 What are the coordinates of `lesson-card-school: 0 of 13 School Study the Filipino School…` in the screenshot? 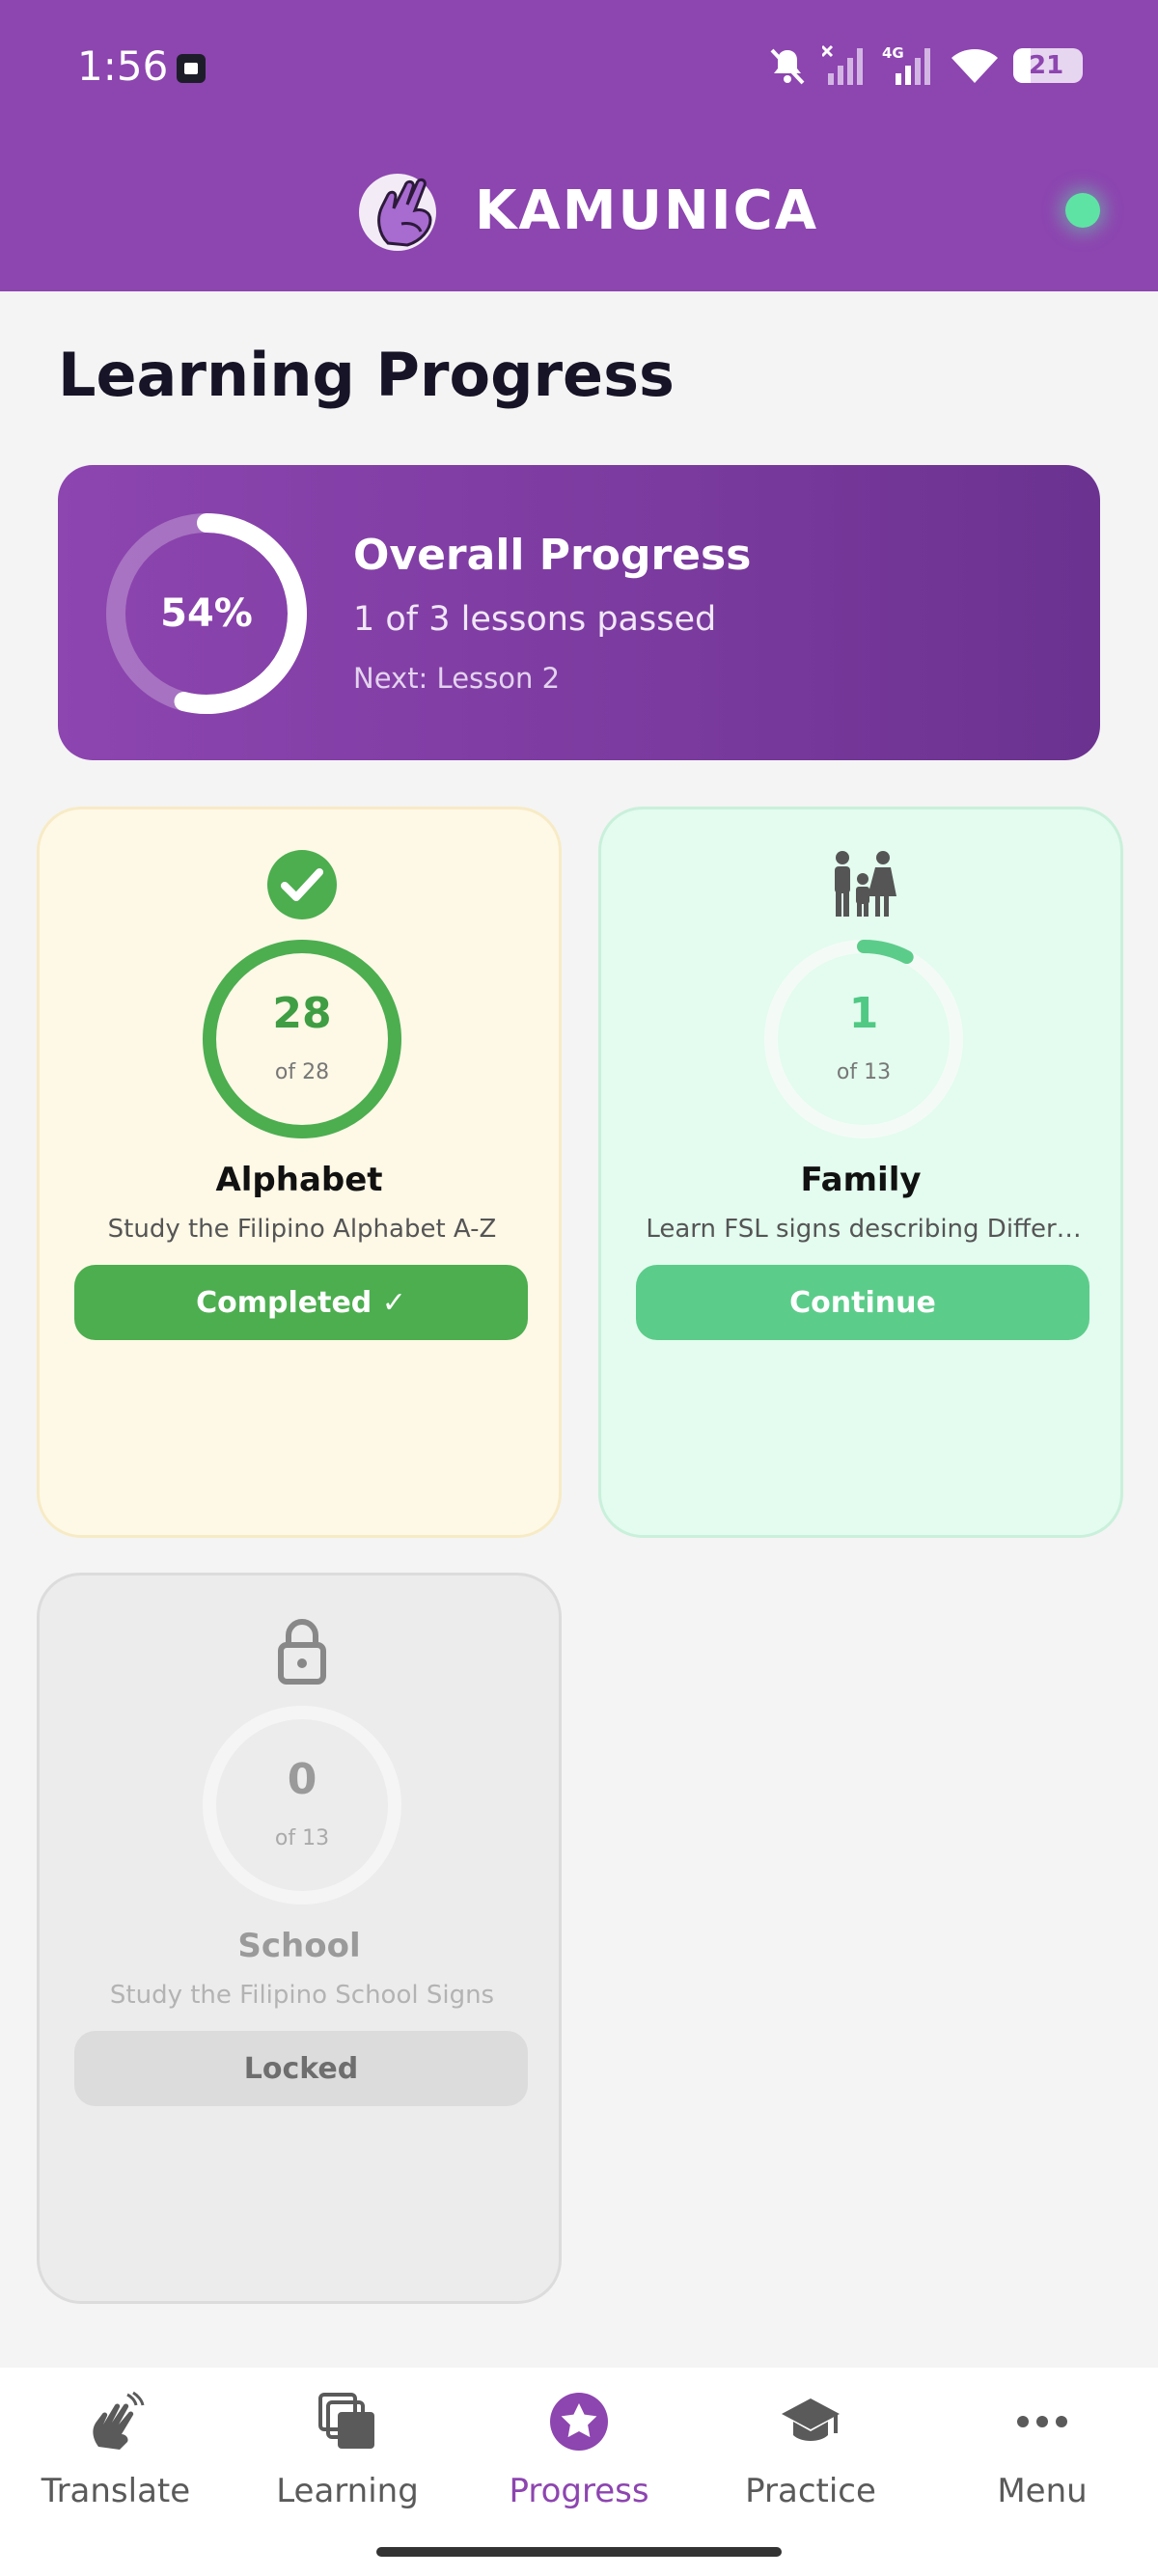 It's located at (299, 1939).